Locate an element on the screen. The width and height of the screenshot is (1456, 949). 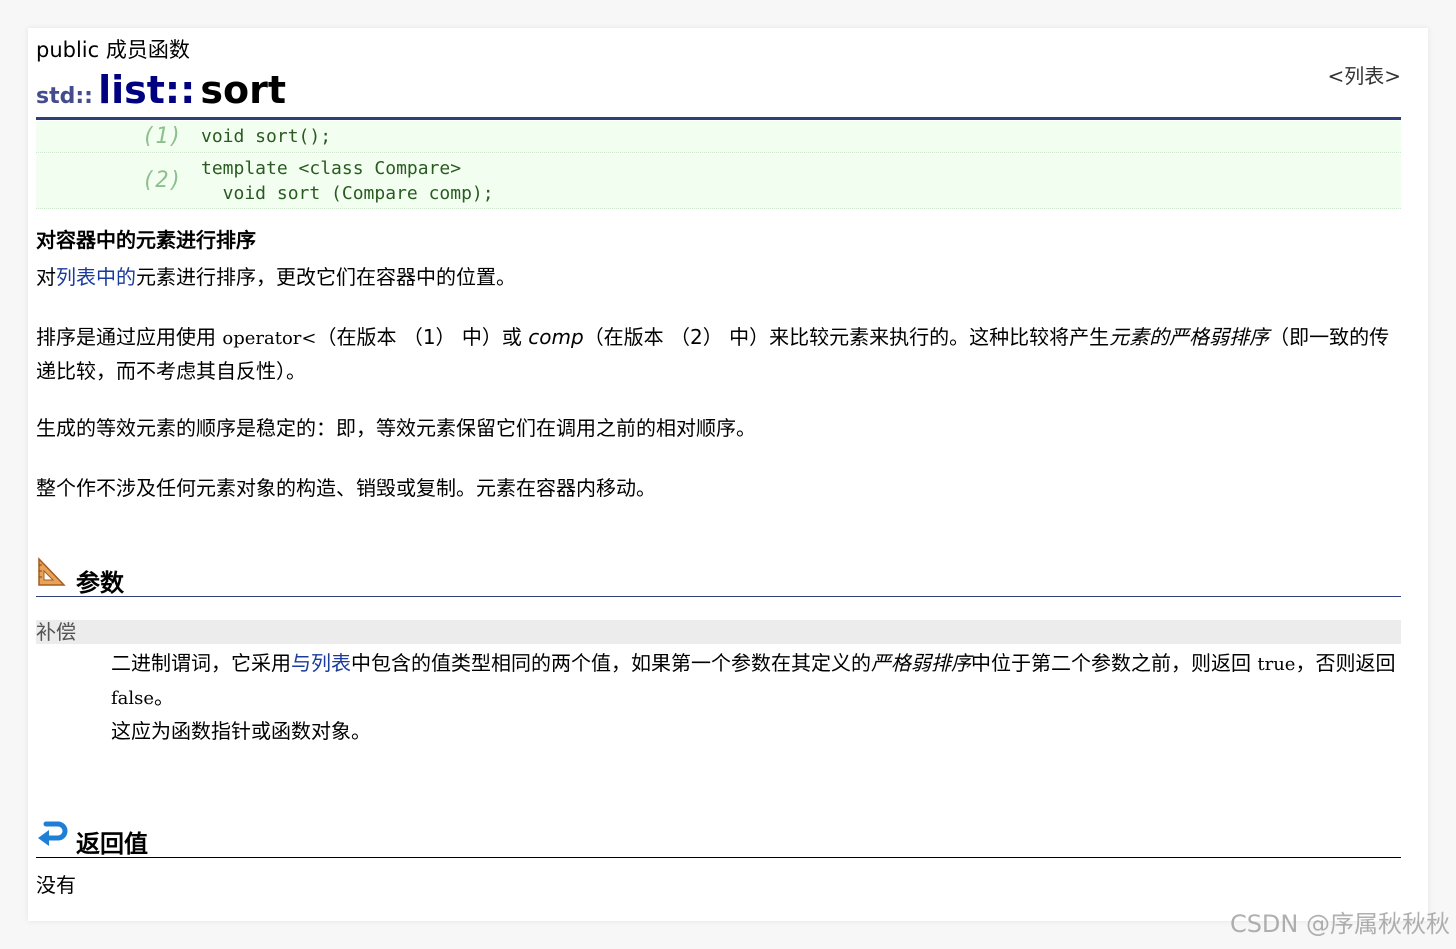
member-type-label: public 成员函数 is located at coordinates (113, 50).